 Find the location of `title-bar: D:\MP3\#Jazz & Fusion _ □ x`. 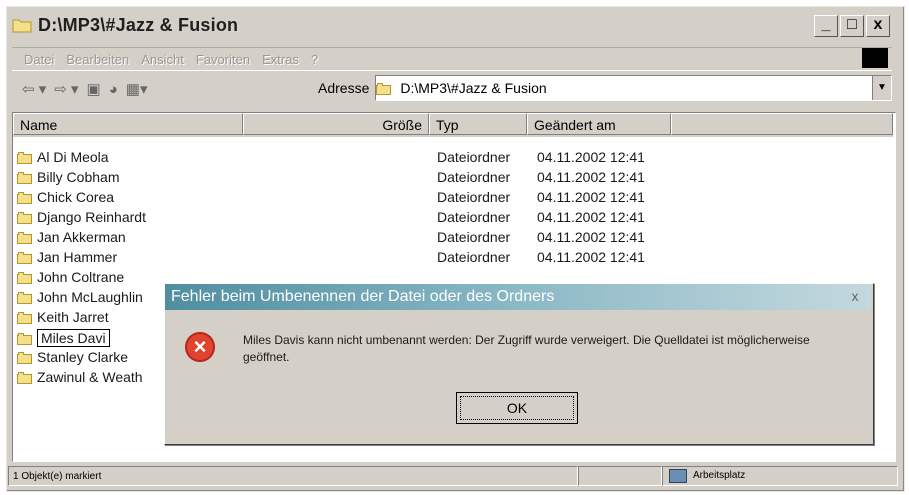

title-bar: D:\MP3\#Jazz & Fusion _ □ x is located at coordinates (451, 25).